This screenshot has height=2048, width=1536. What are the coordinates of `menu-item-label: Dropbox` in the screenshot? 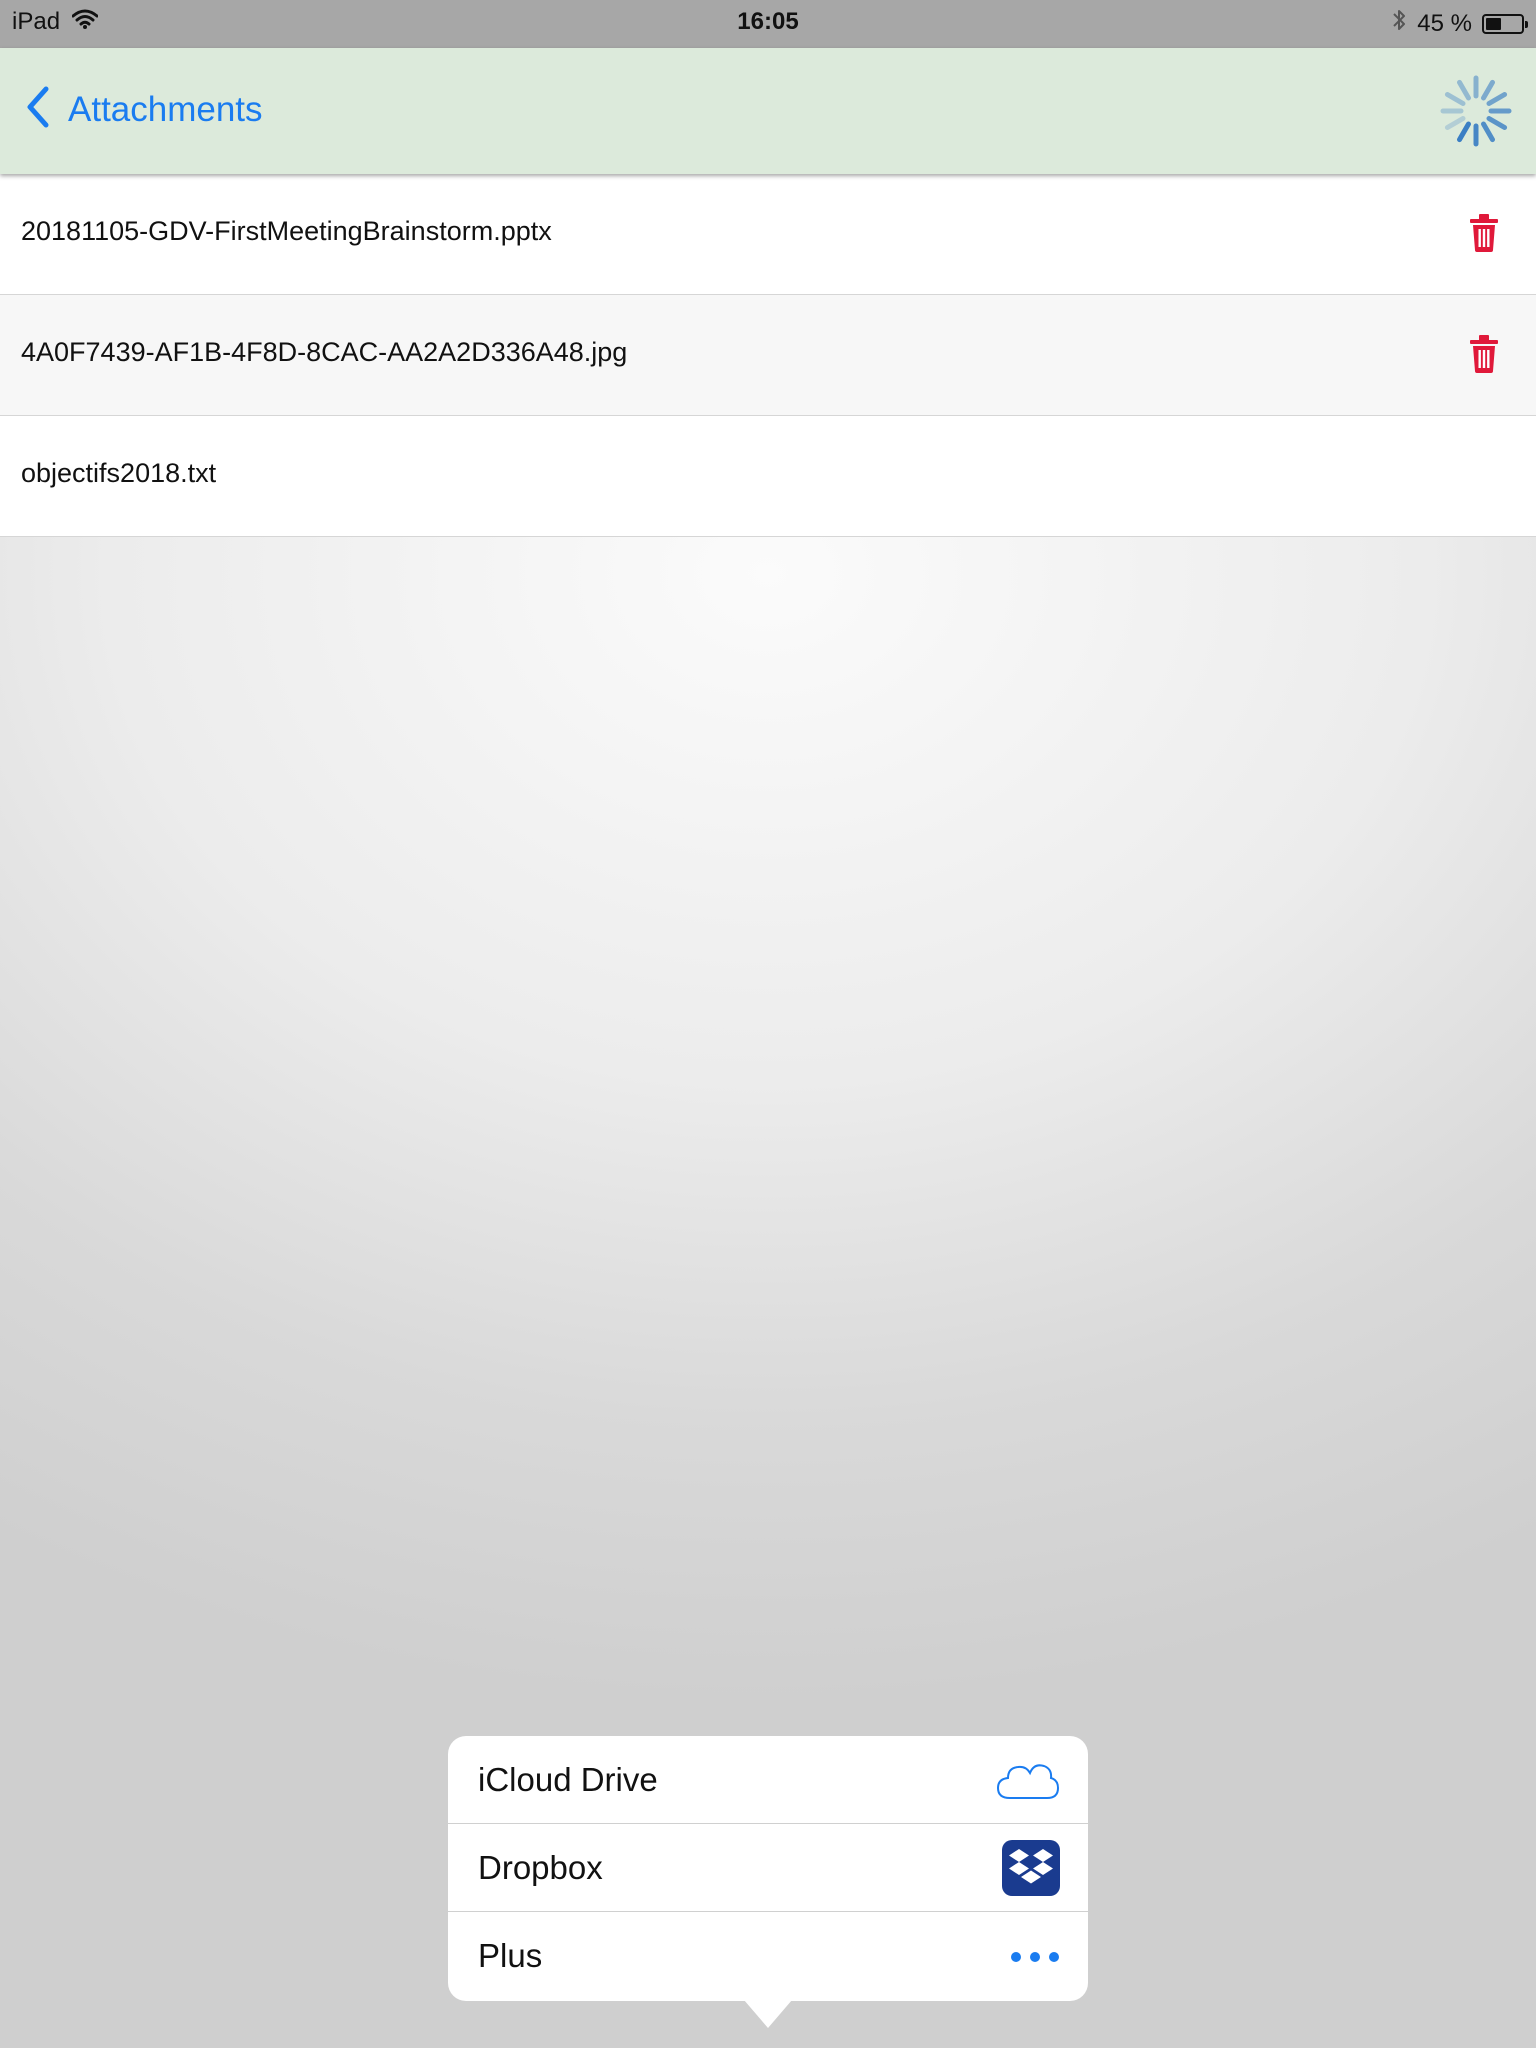 It's located at (540, 1867).